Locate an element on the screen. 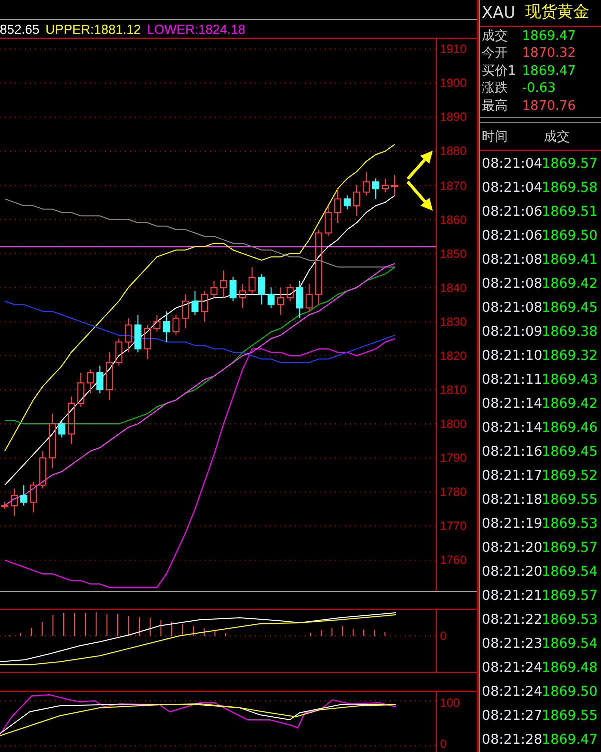 This screenshot has width=601, height=752. tick-price: 1869.43 is located at coordinates (570, 380).